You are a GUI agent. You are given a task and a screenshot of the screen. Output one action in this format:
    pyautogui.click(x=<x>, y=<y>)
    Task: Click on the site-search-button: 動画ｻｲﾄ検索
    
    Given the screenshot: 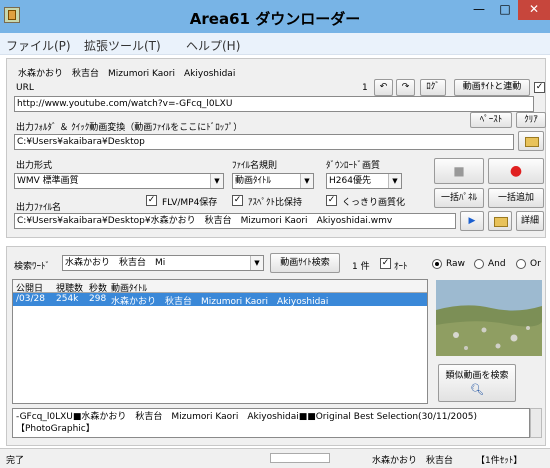 What is the action you would take?
    pyautogui.click(x=305, y=263)
    